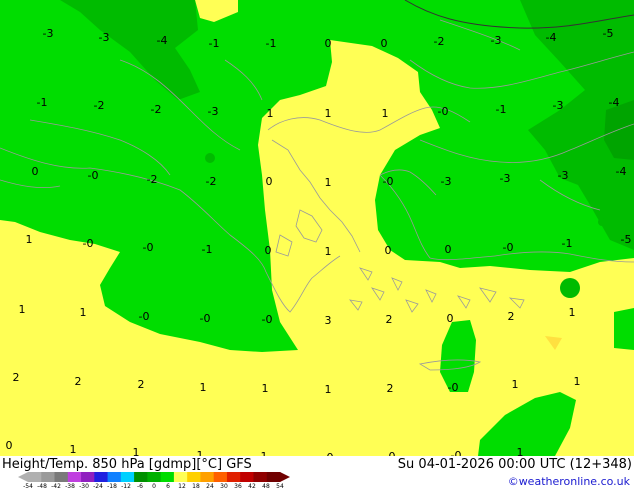 This screenshot has height=491, width=634. Describe the element at coordinates (140, 486) in the screenshot. I see `colorbar-tick-label: -6` at that location.